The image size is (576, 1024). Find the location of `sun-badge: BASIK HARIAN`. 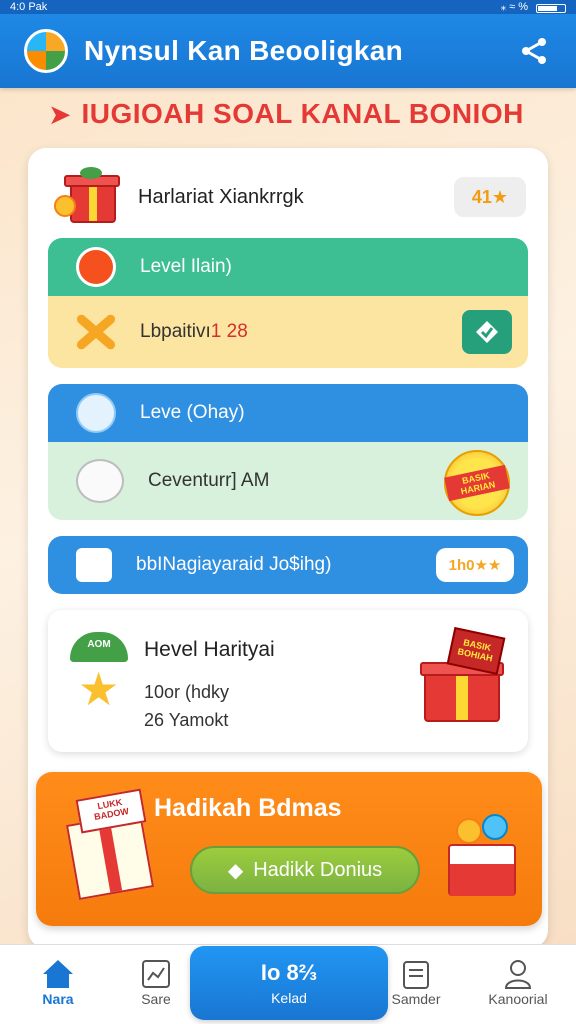

sun-badge: BASIK HARIAN is located at coordinates (477, 483).